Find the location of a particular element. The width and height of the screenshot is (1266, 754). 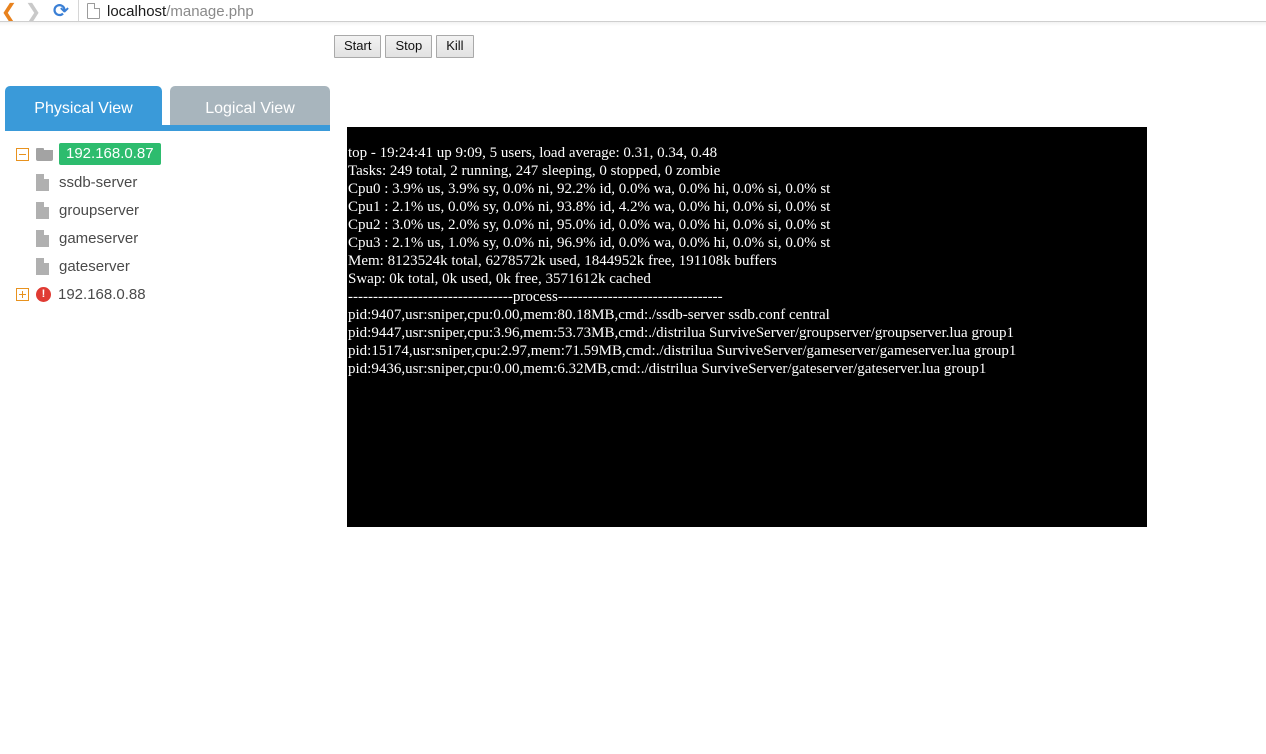

tab-underline is located at coordinates (167, 128).